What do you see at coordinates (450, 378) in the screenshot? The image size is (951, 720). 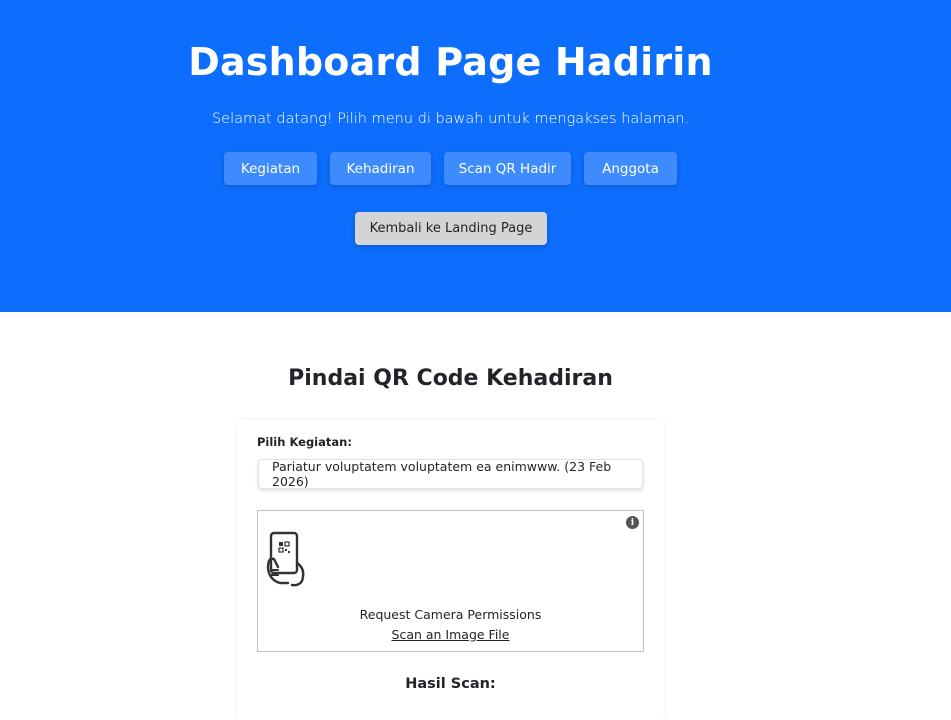 I see `section-title: Pindai QR Code Kehadiran` at bounding box center [450, 378].